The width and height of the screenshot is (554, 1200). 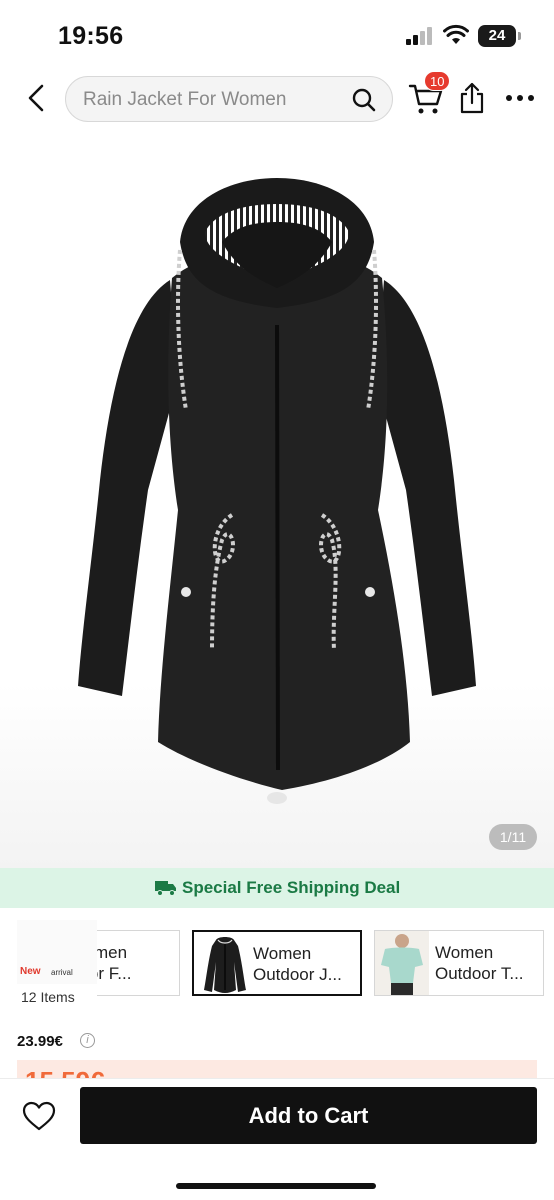 What do you see at coordinates (472, 98) in the screenshot?
I see `share-icon` at bounding box center [472, 98].